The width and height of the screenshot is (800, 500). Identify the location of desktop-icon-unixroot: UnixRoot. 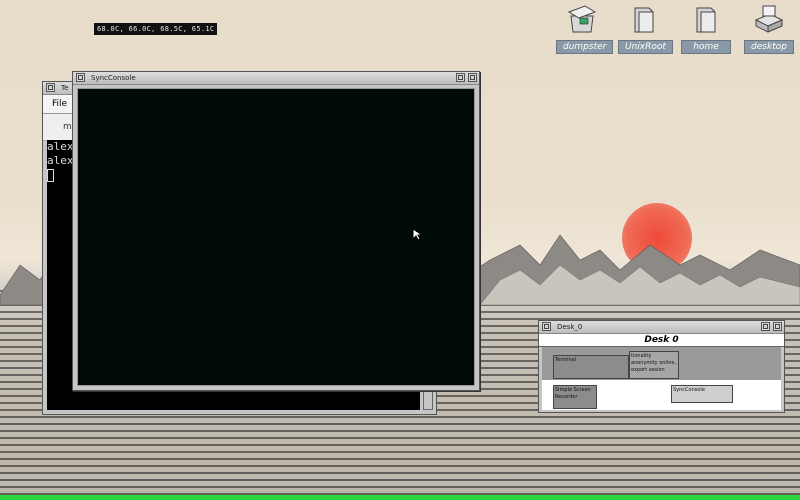
(645, 29).